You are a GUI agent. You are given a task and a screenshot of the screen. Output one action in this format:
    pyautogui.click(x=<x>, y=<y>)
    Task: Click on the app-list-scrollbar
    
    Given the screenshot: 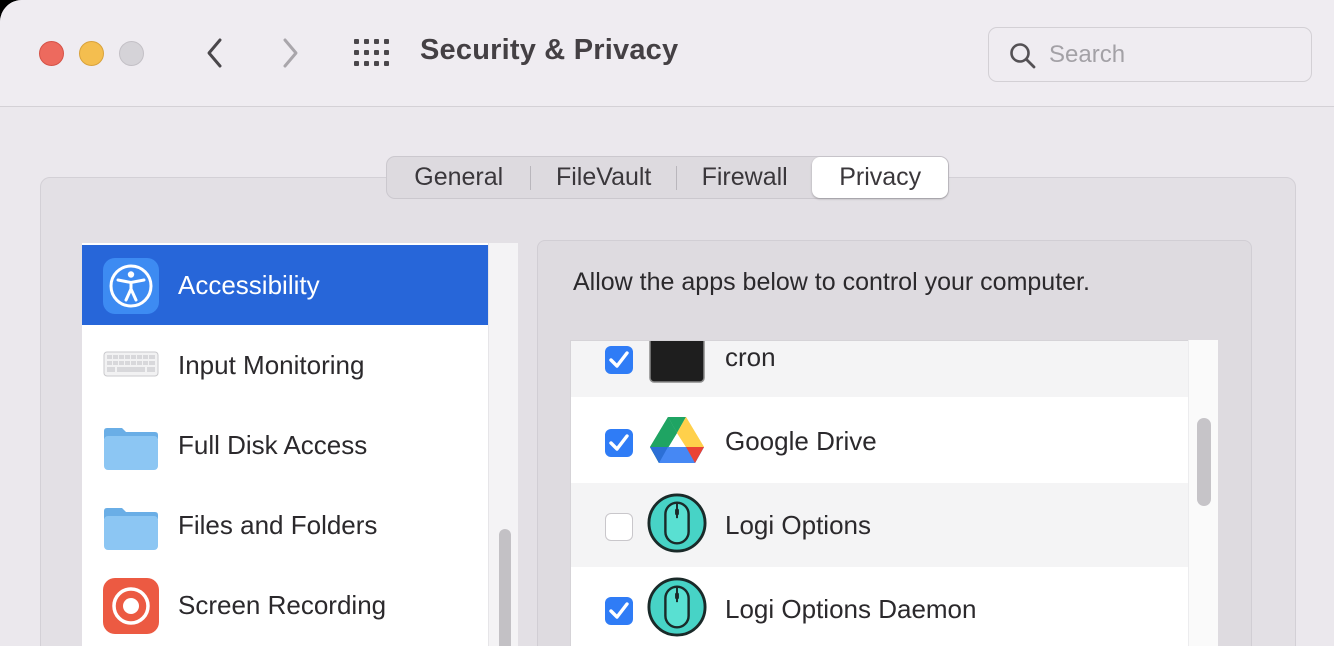 What is the action you would take?
    pyautogui.click(x=1203, y=493)
    